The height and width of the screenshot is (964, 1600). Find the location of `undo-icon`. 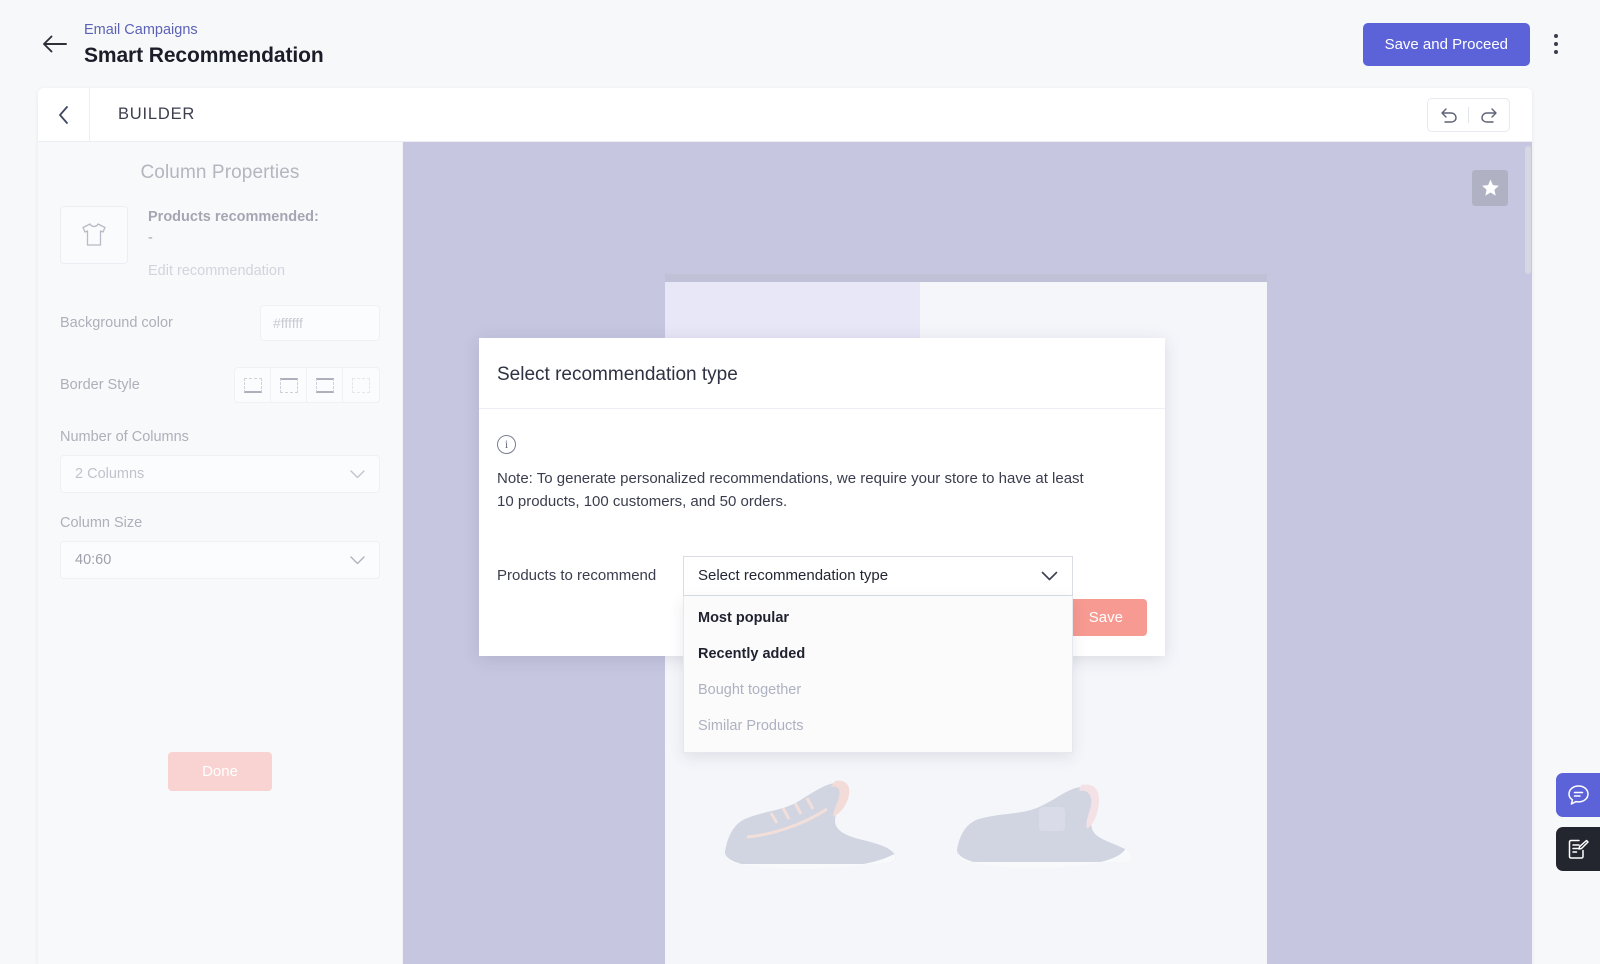

undo-icon is located at coordinates (1448, 115).